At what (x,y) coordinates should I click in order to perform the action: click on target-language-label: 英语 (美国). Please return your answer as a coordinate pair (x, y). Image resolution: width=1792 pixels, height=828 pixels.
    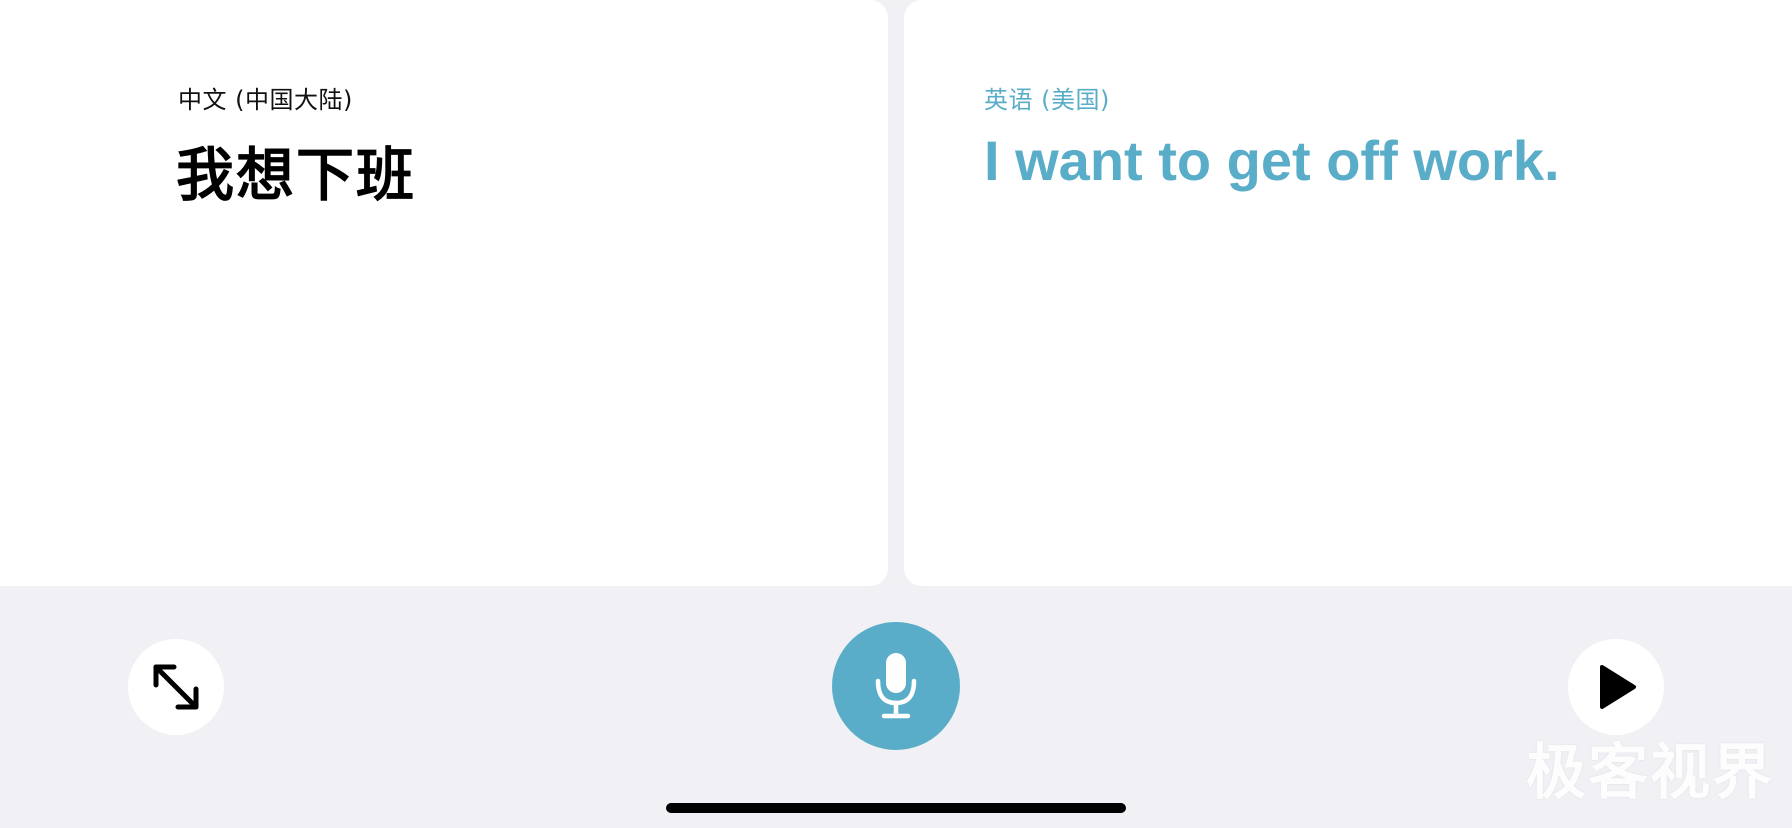
    Looking at the image, I should click on (1047, 100).